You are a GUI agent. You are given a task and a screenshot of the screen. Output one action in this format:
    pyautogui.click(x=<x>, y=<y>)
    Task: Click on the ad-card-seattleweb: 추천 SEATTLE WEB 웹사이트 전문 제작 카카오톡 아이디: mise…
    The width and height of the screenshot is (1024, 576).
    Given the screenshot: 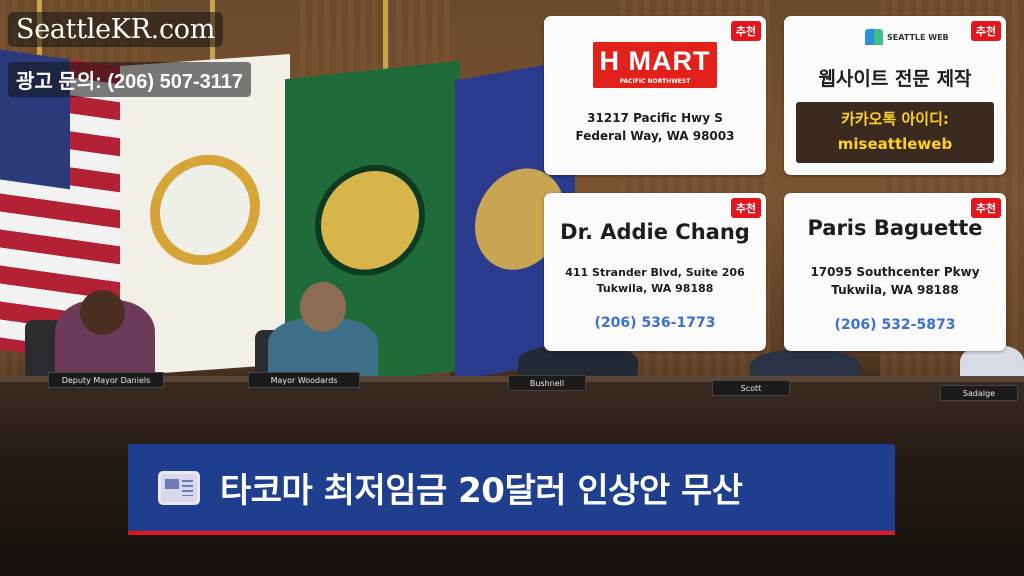 What is the action you would take?
    pyautogui.click(x=895, y=95)
    